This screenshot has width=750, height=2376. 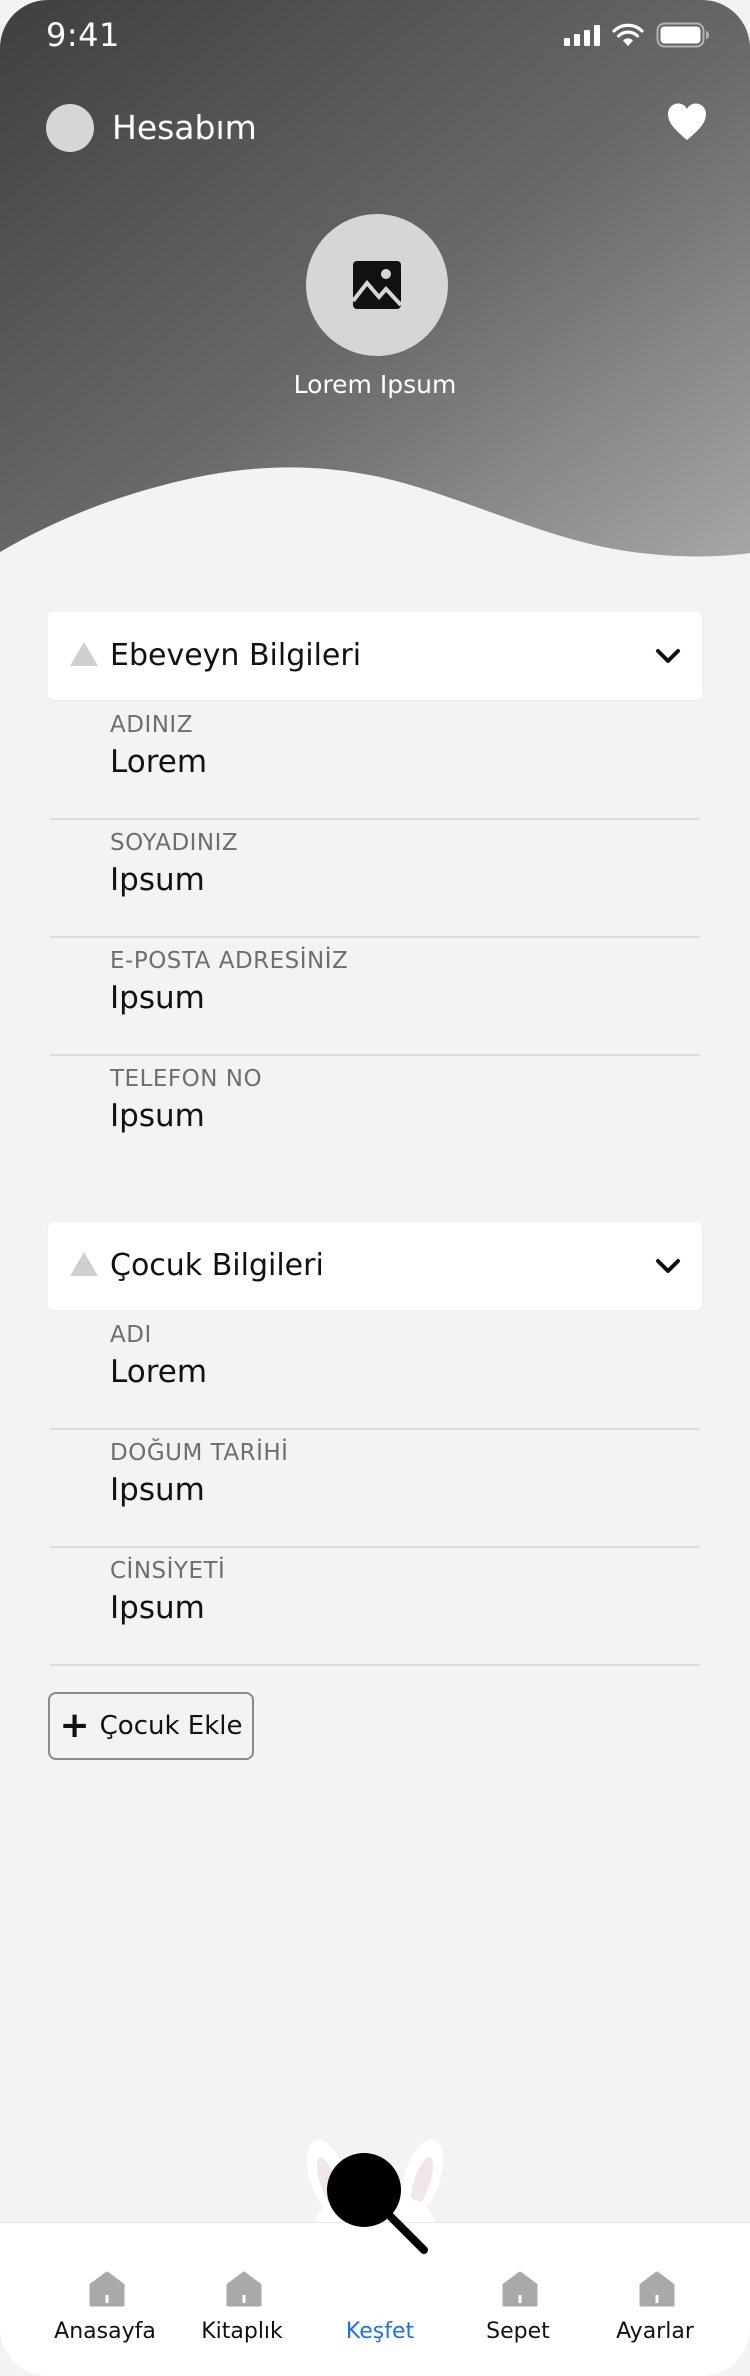 What do you see at coordinates (683, 35) in the screenshot?
I see `battery-icon` at bounding box center [683, 35].